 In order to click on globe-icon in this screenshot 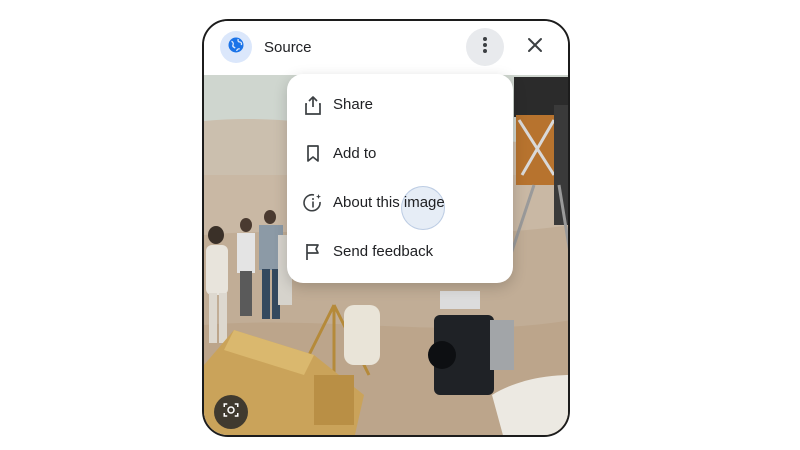, I will do `click(236, 47)`.